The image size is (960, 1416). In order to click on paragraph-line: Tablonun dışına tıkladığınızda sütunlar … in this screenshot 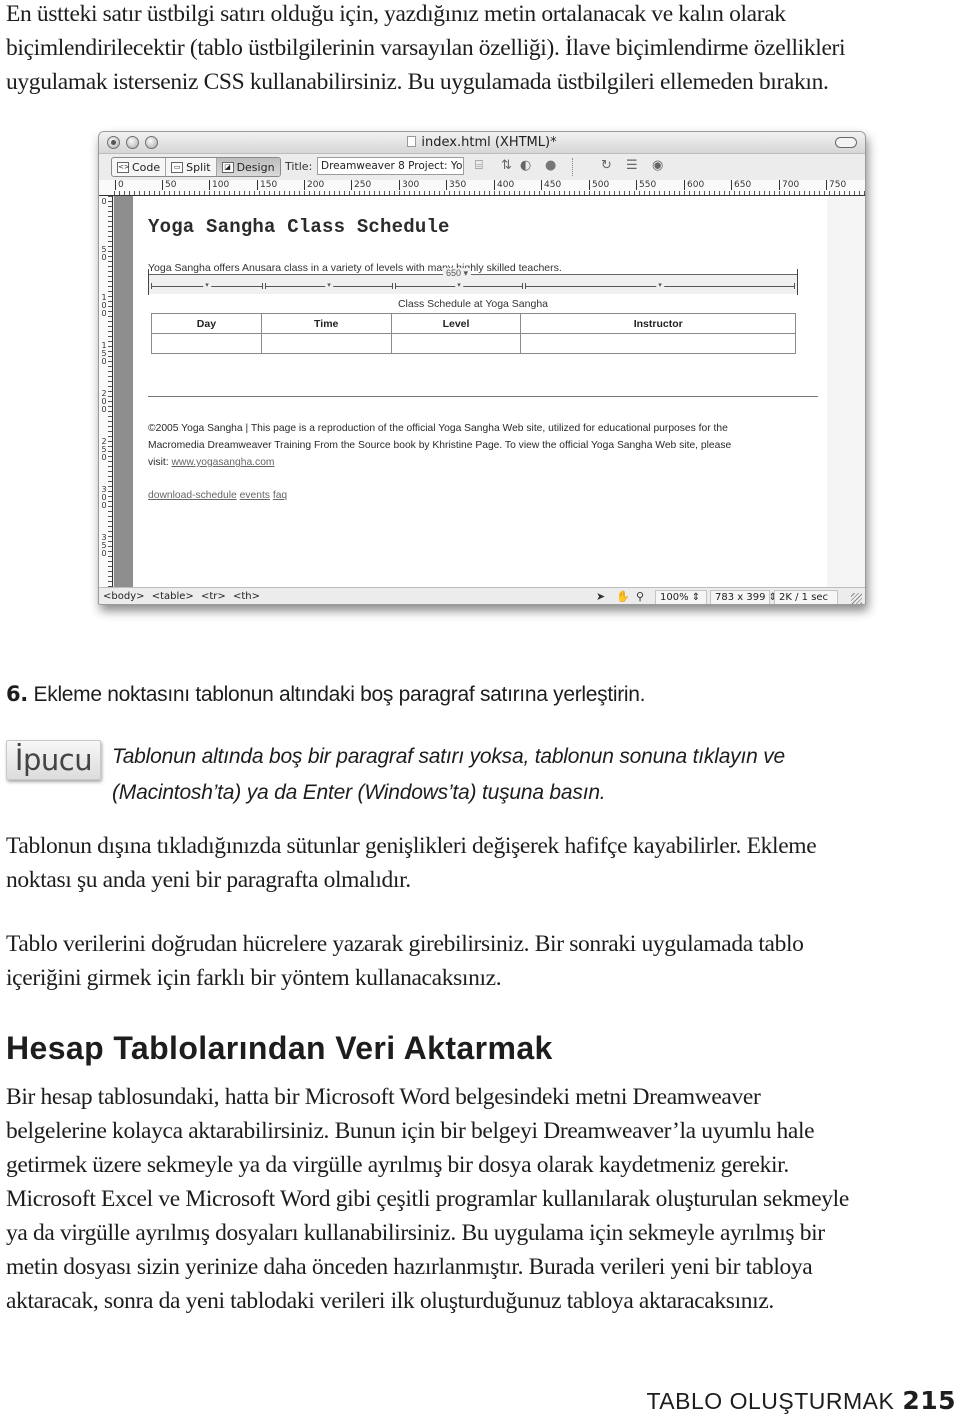, I will do `click(411, 846)`.